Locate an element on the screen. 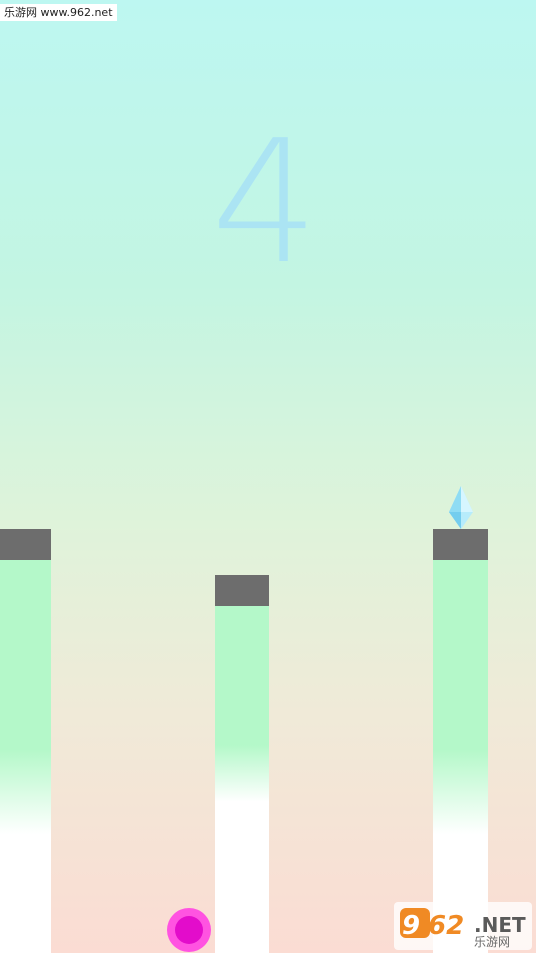  pillar-left is located at coordinates (25, 741).